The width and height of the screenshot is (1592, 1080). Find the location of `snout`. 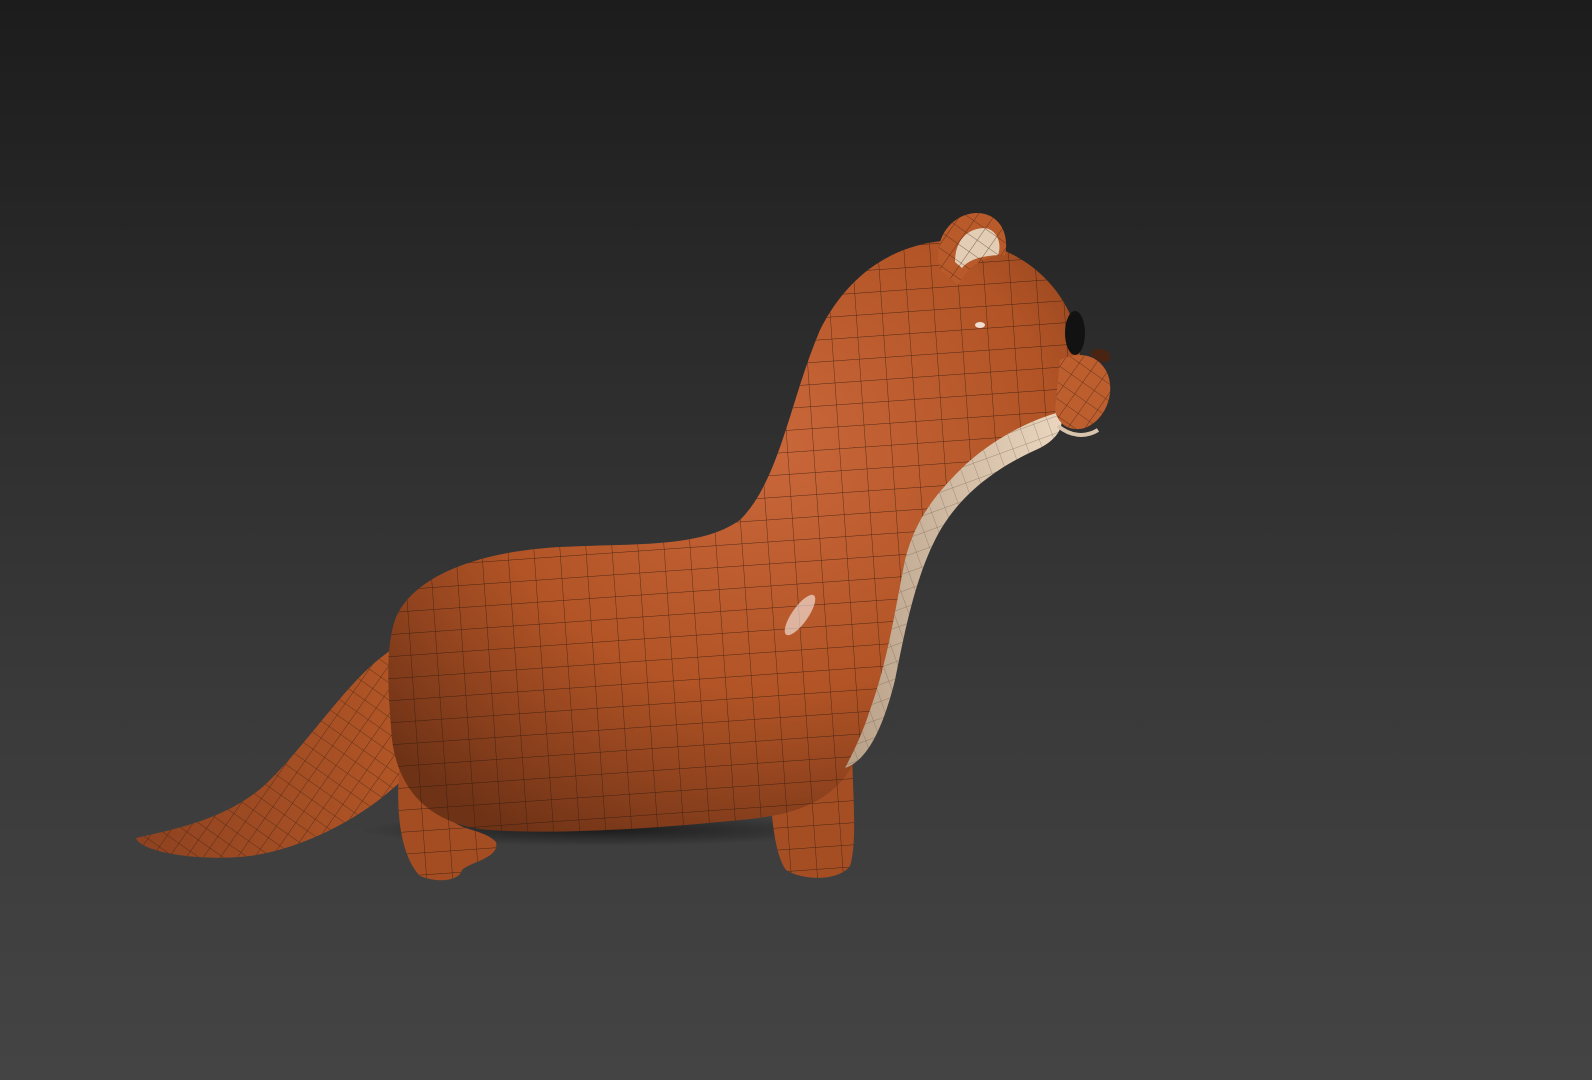

snout is located at coordinates (1083, 396).